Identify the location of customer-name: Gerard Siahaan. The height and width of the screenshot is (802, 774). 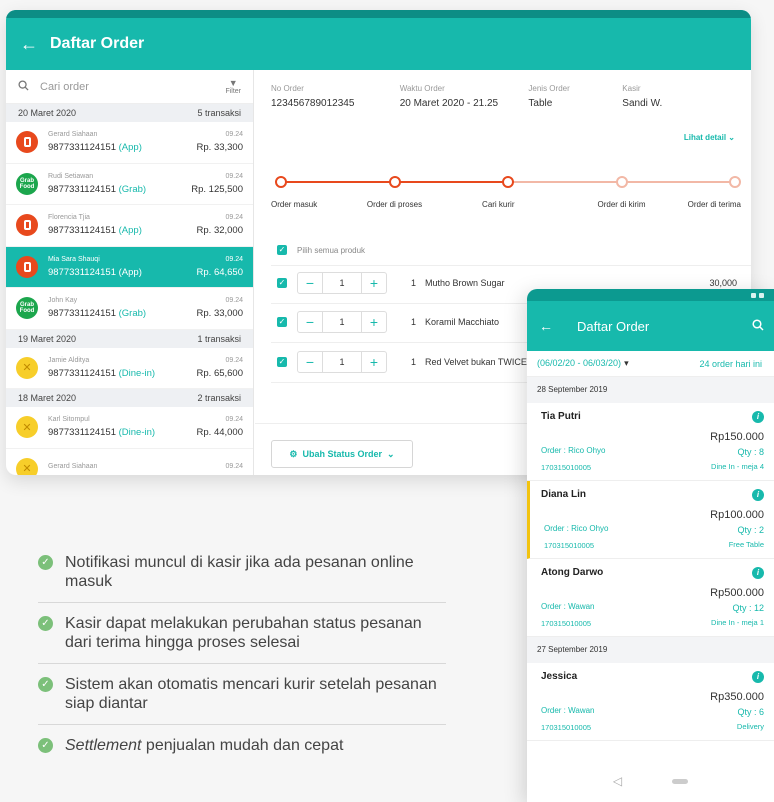
(73, 467).